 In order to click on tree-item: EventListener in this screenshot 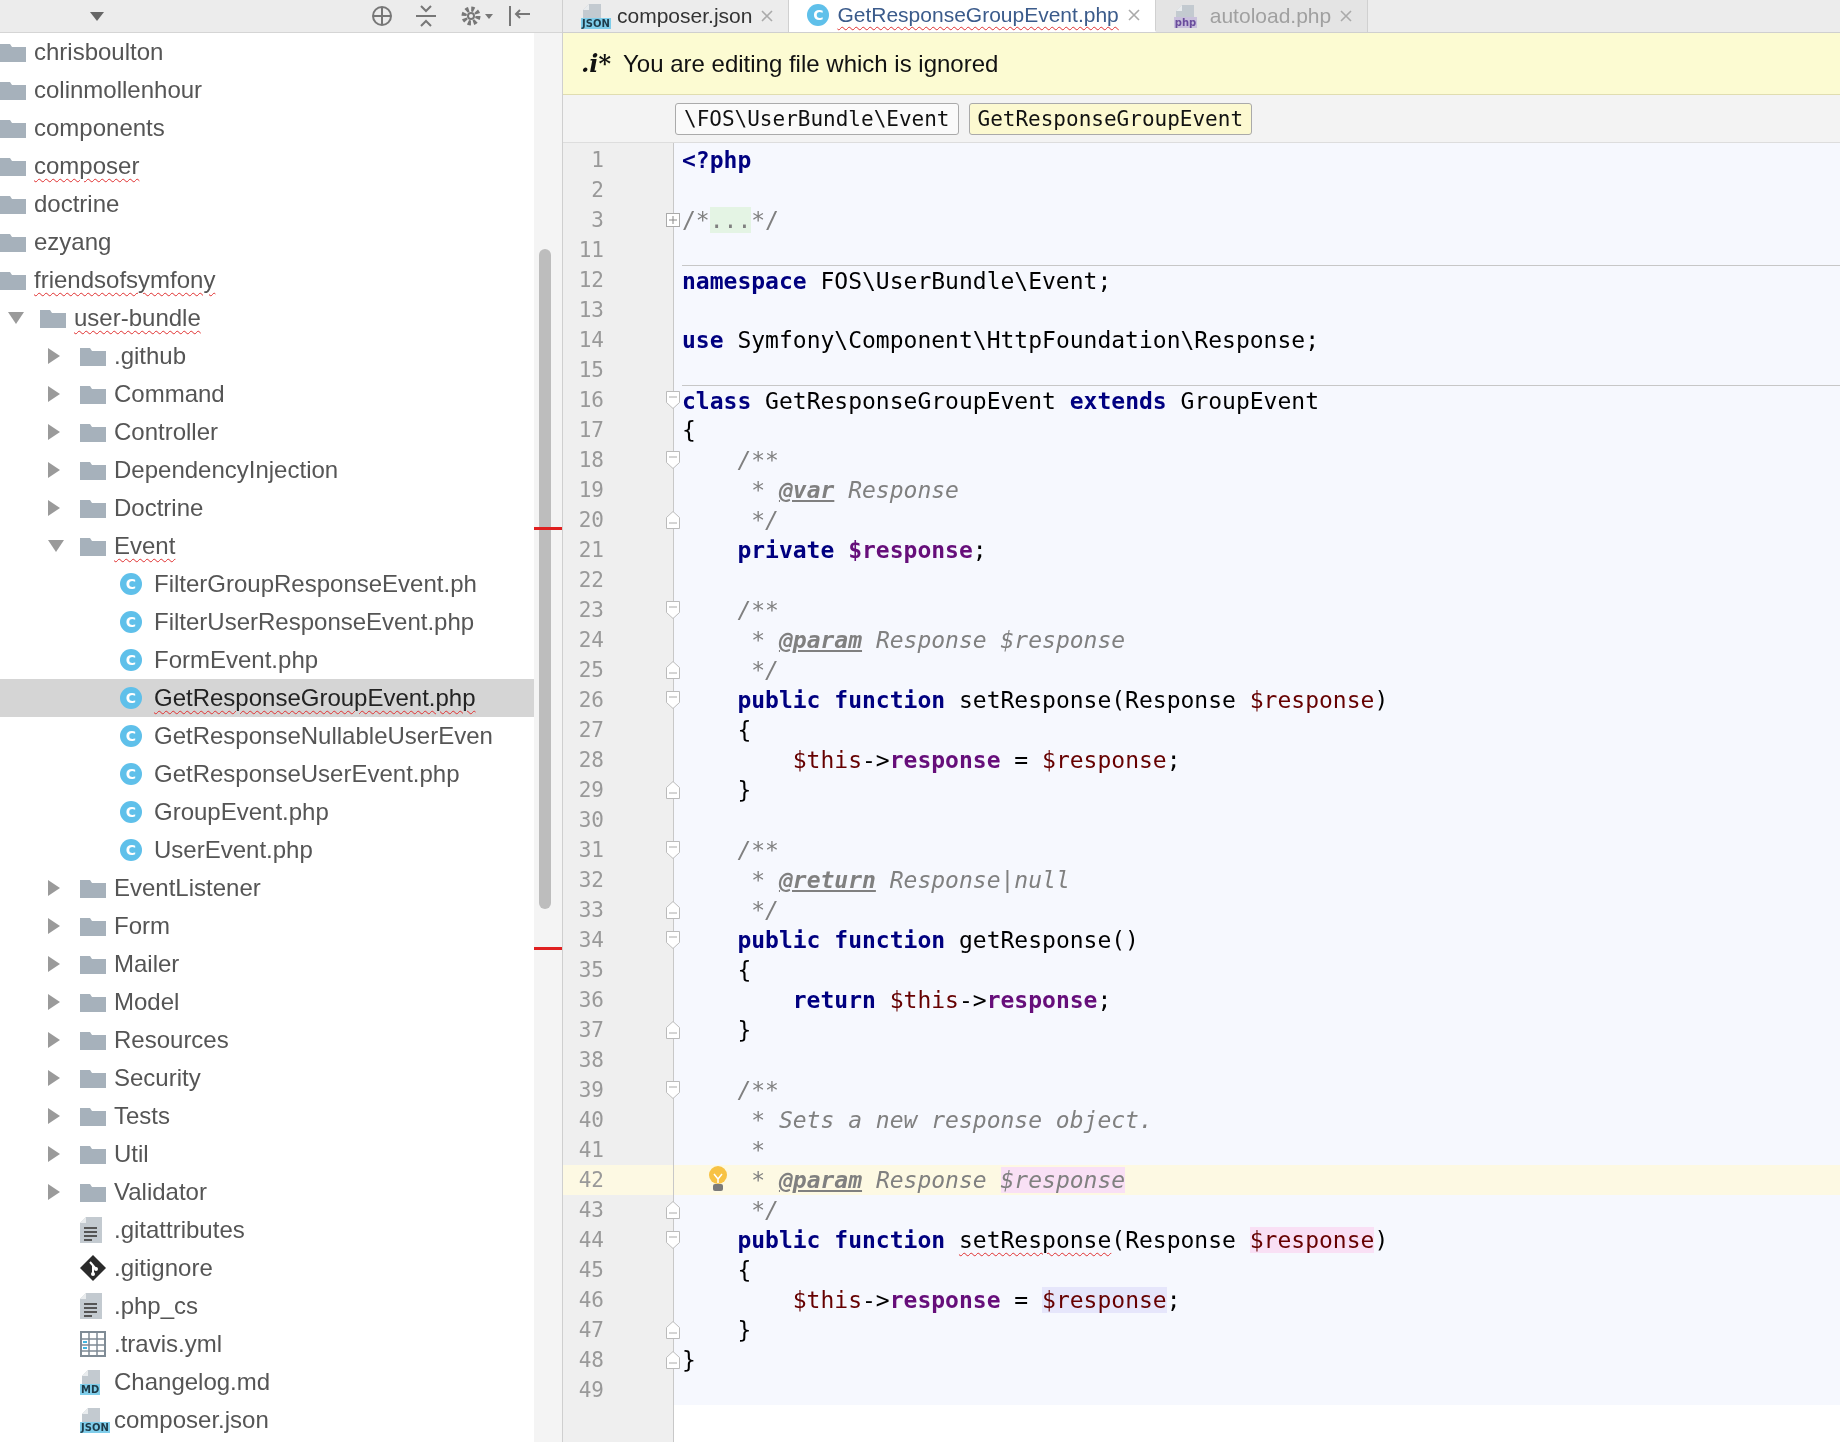, I will do `click(267, 888)`.